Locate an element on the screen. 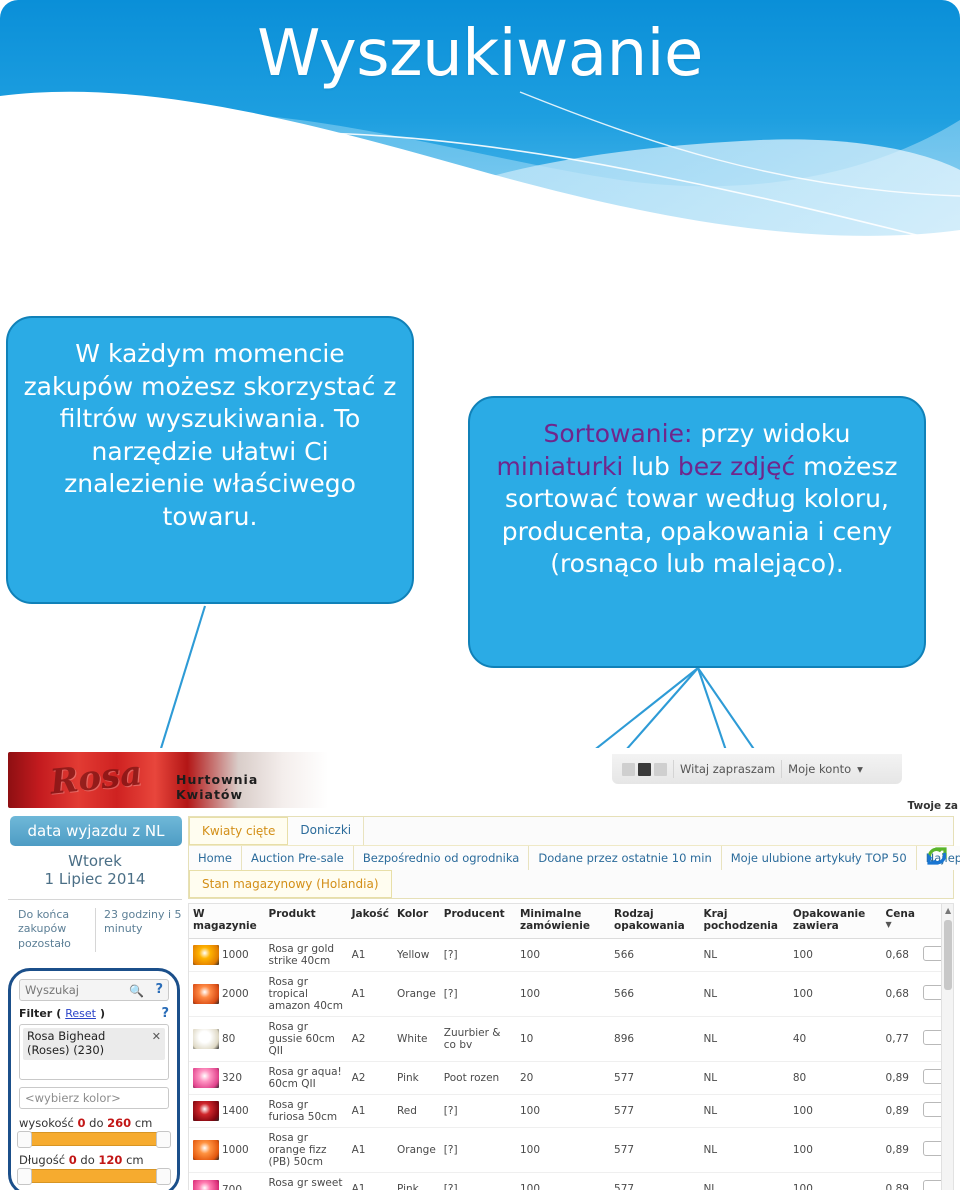  cell-color: Yellow is located at coordinates (416, 955).